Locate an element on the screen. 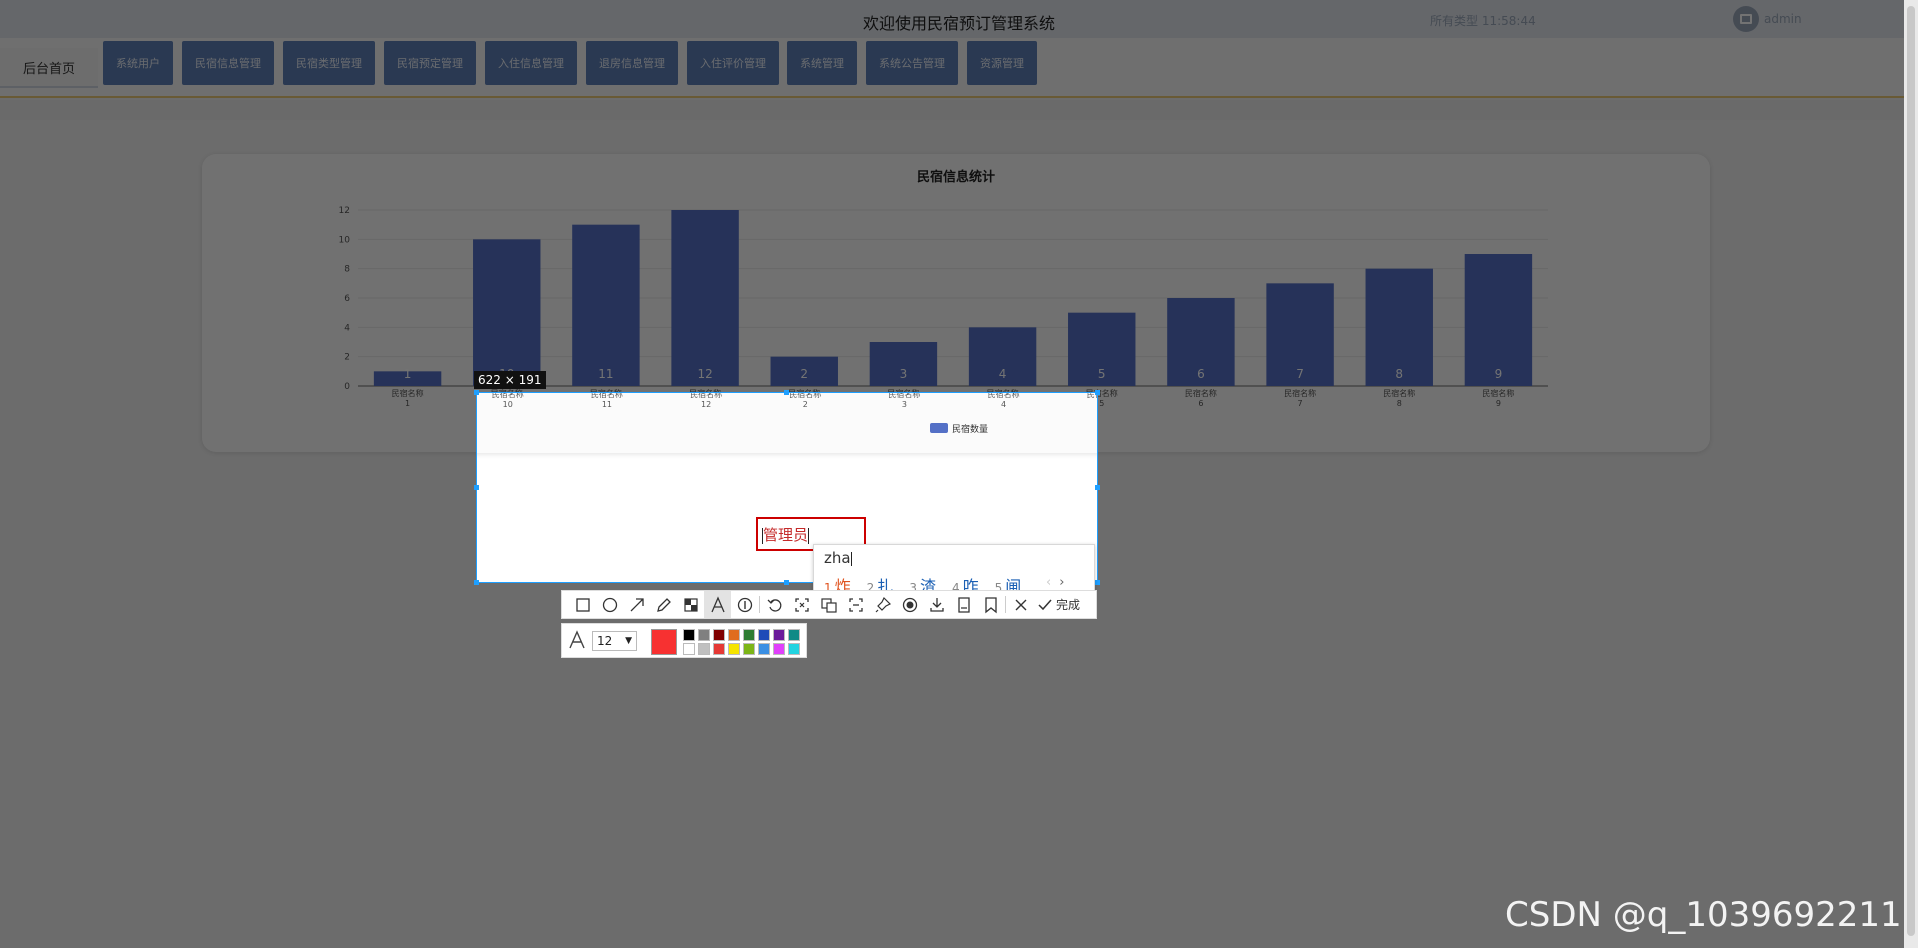 Image resolution: width=1918 pixels, height=948 pixels. translate-tool is located at coordinates (828, 604).